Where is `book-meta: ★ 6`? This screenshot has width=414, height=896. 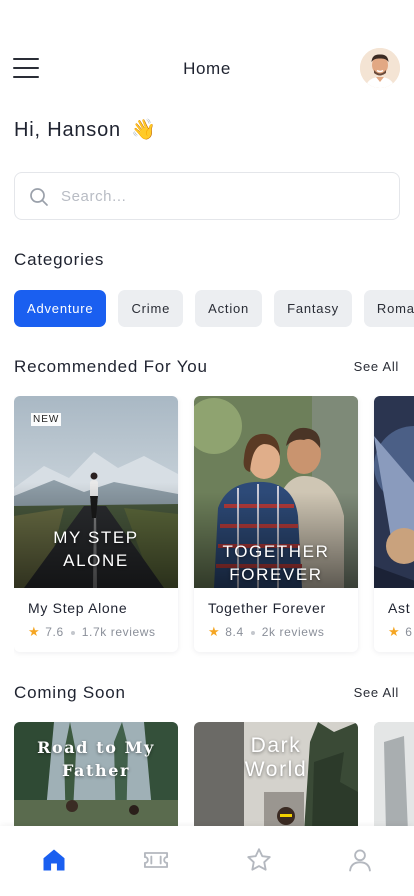 book-meta: ★ 6 is located at coordinates (401, 632).